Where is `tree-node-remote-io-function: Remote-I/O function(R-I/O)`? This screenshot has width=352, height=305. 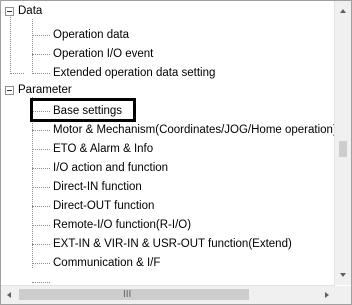
tree-node-remote-io-function: Remote-I/O function(R-I/O) is located at coordinates (122, 225).